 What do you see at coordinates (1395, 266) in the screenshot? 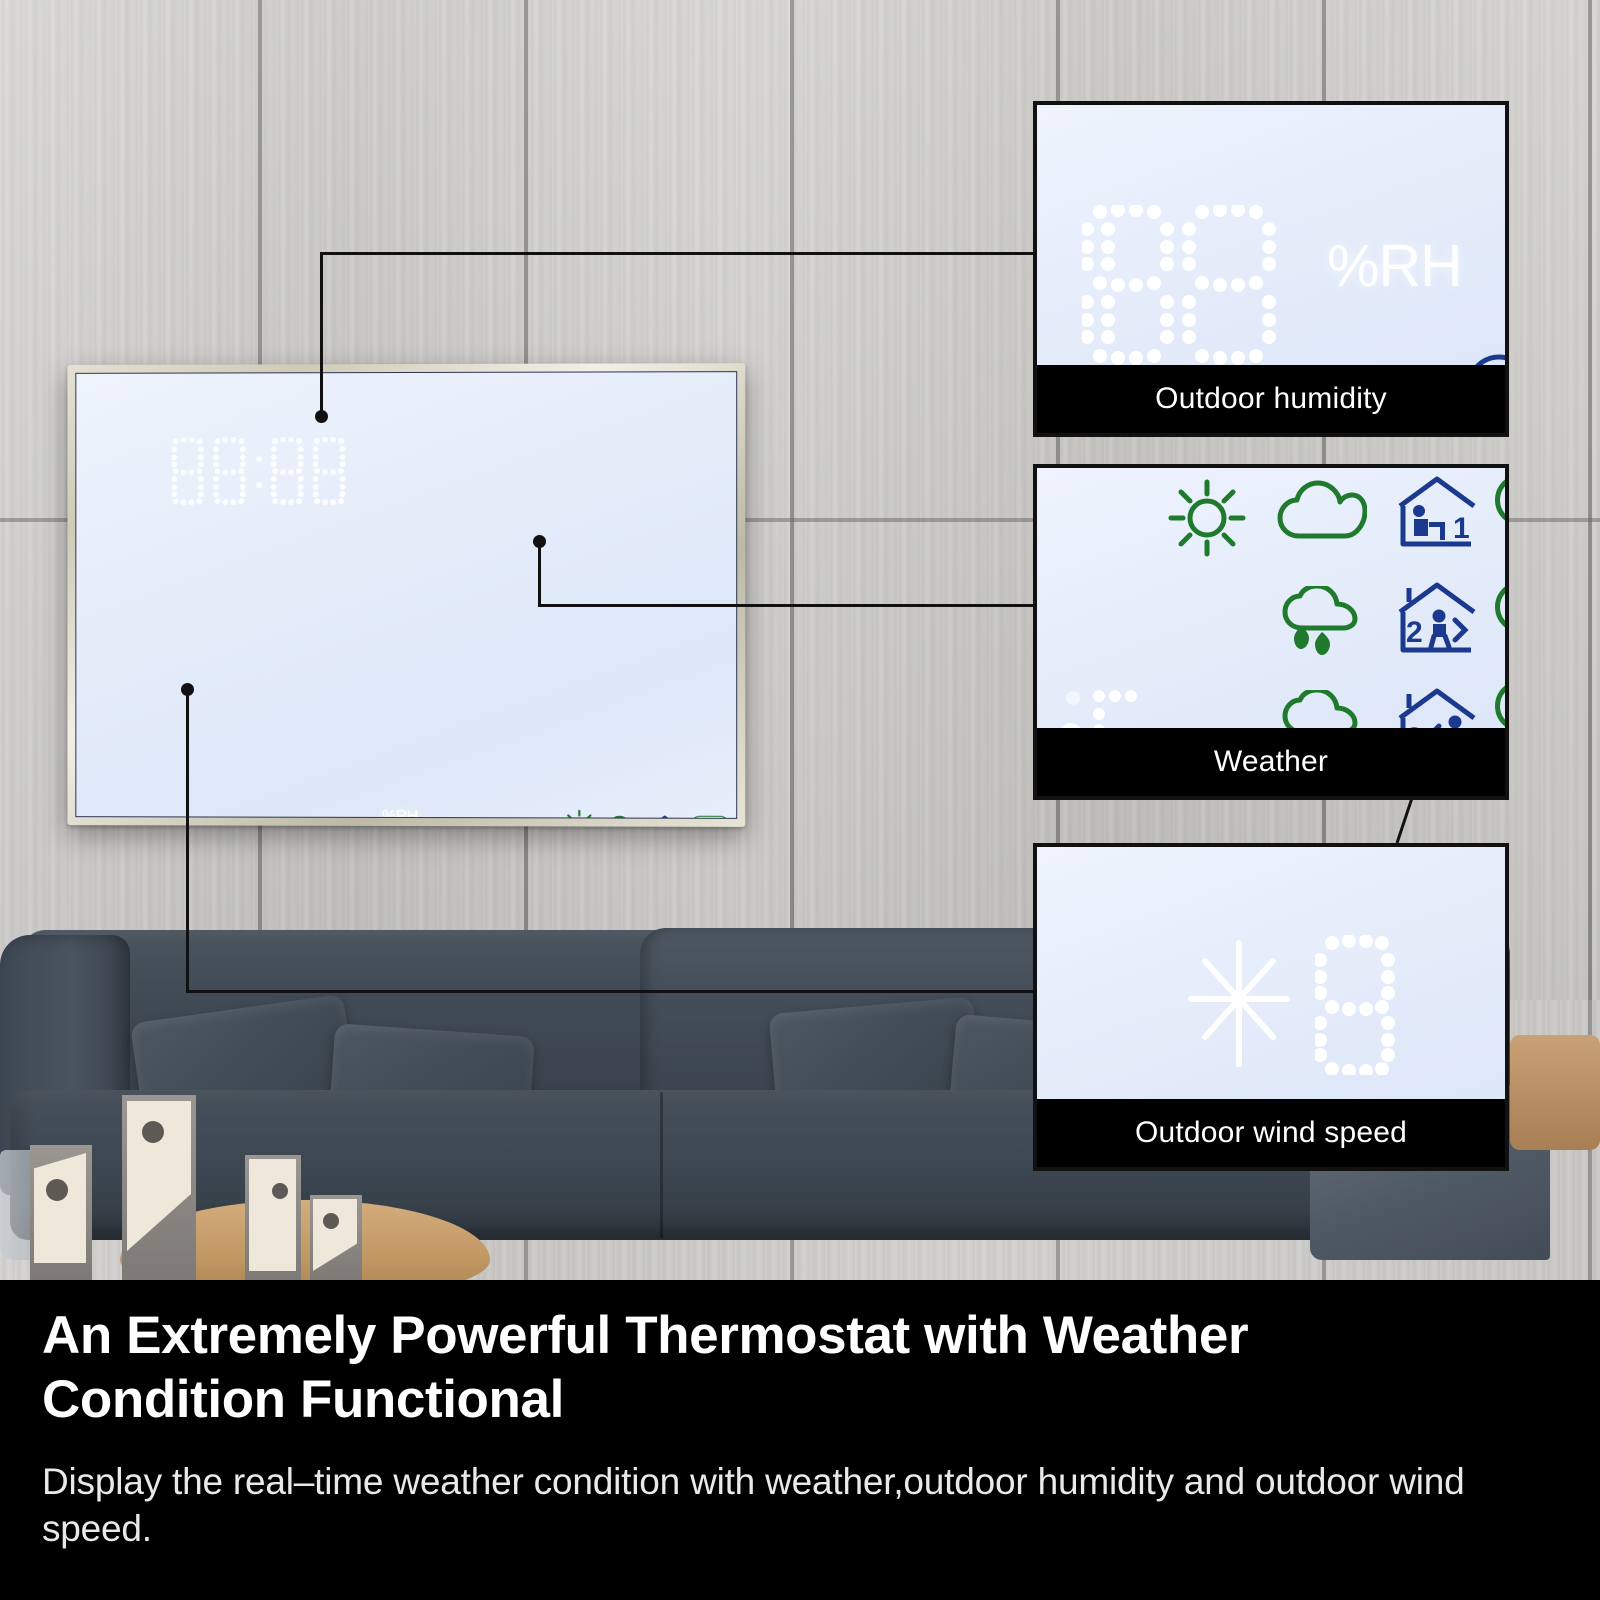
I see `humidity-unit-zoomed: %RH` at bounding box center [1395, 266].